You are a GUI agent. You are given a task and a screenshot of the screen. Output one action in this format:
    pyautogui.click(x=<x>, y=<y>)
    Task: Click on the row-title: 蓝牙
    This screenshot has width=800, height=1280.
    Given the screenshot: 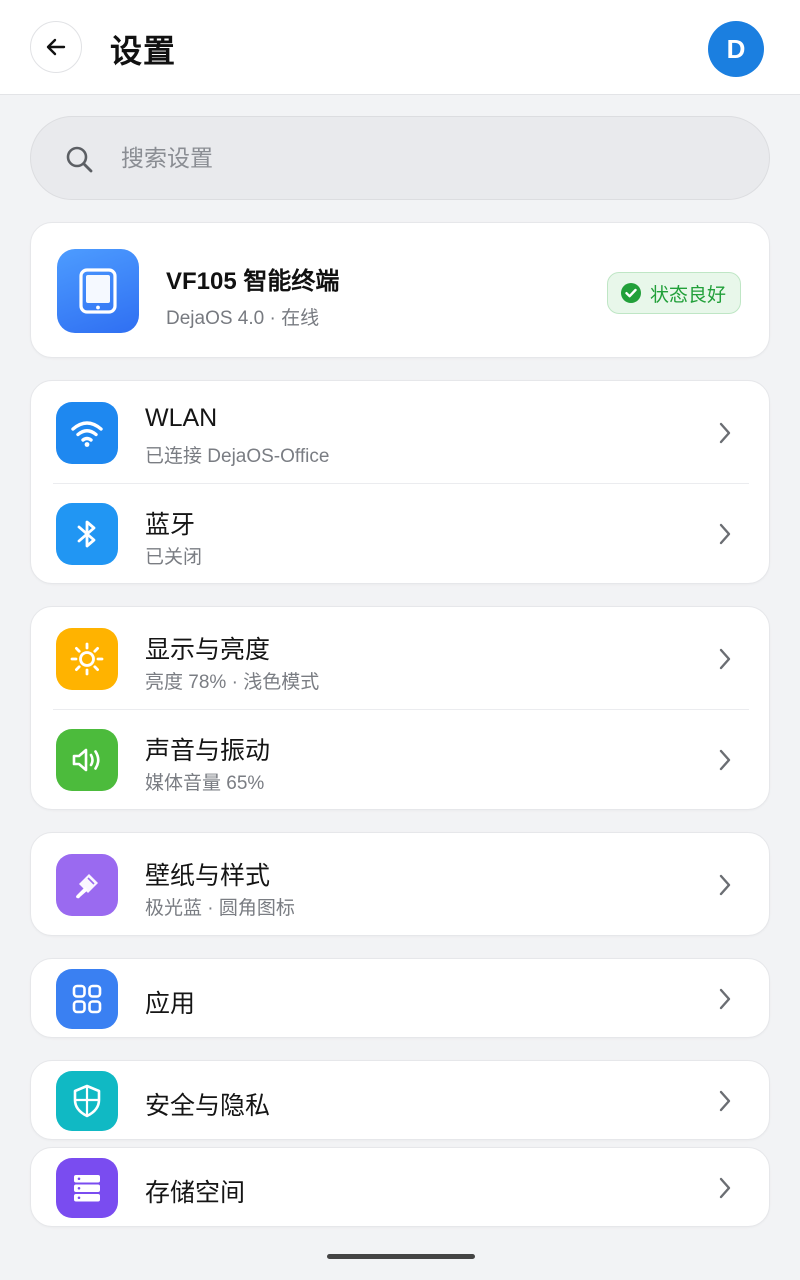 What is the action you would take?
    pyautogui.click(x=170, y=525)
    